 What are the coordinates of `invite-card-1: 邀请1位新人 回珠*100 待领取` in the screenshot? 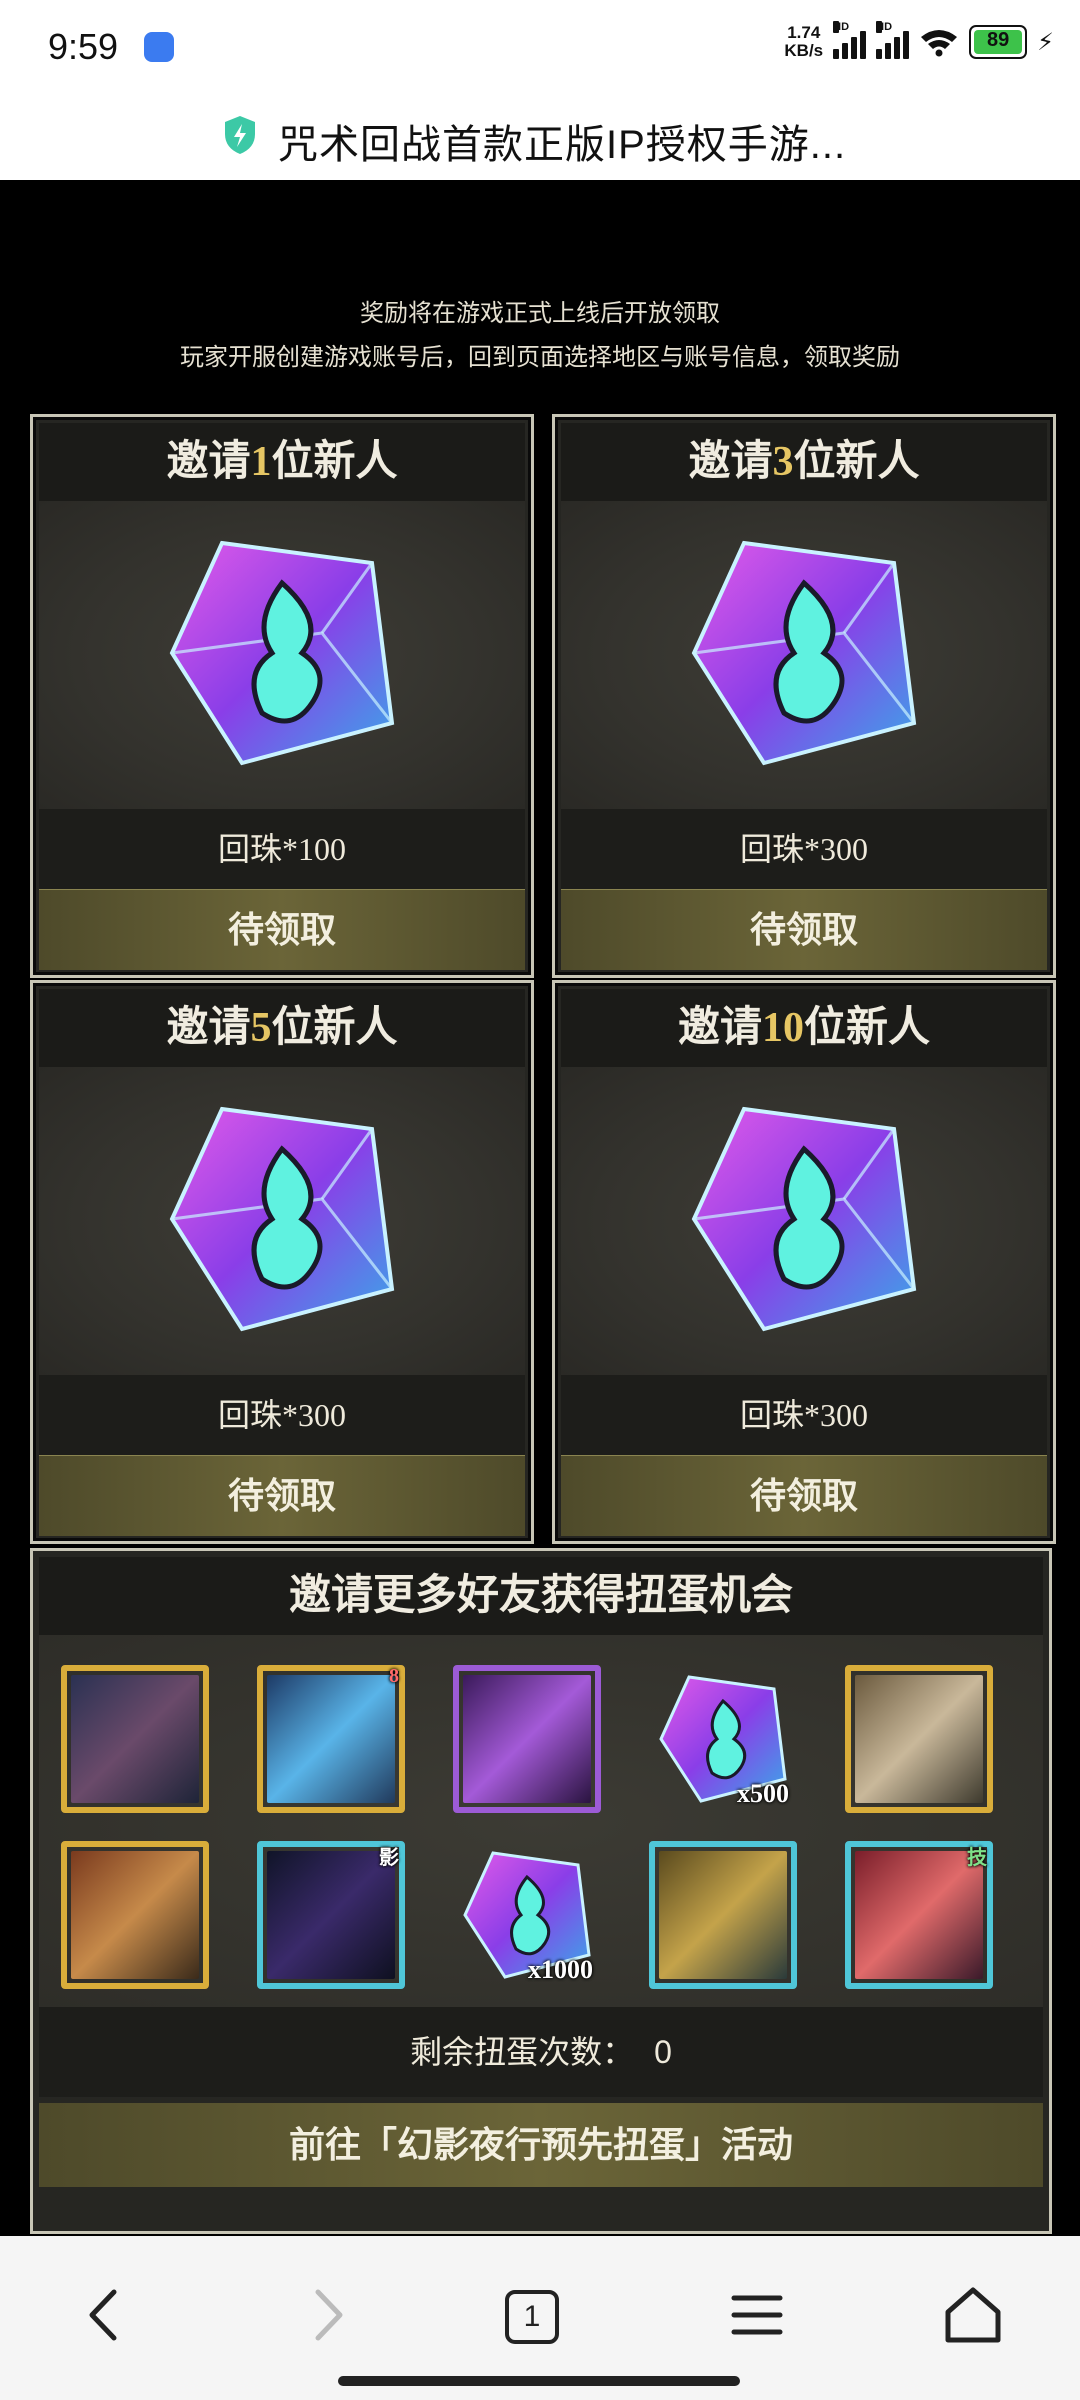 It's located at (282, 696).